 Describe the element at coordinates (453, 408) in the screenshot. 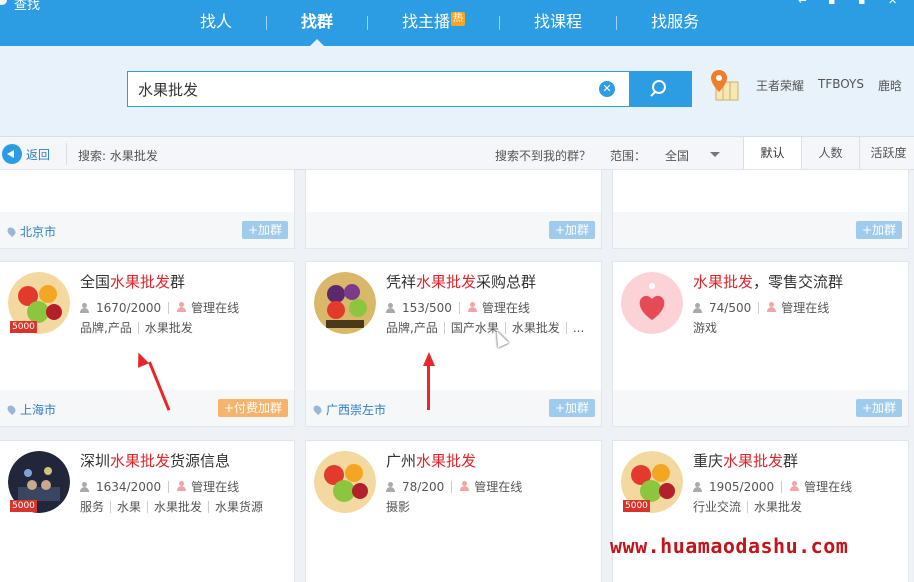

I see `card-footer: 广西崇左市 +加群` at that location.